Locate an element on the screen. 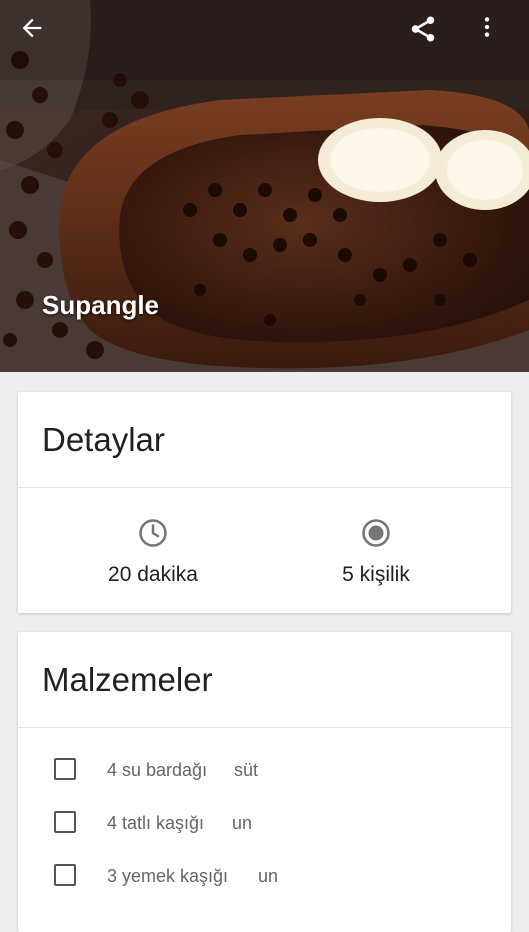 The width and height of the screenshot is (529, 932). share-button is located at coordinates (430, 36).